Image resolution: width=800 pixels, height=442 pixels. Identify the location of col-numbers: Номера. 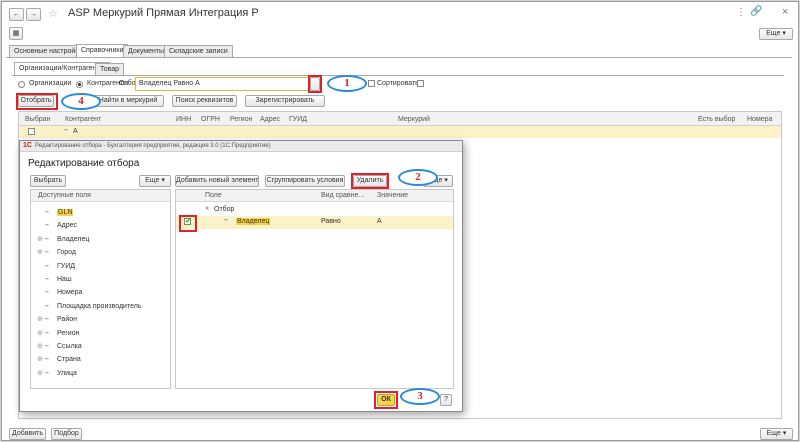
(759, 119).